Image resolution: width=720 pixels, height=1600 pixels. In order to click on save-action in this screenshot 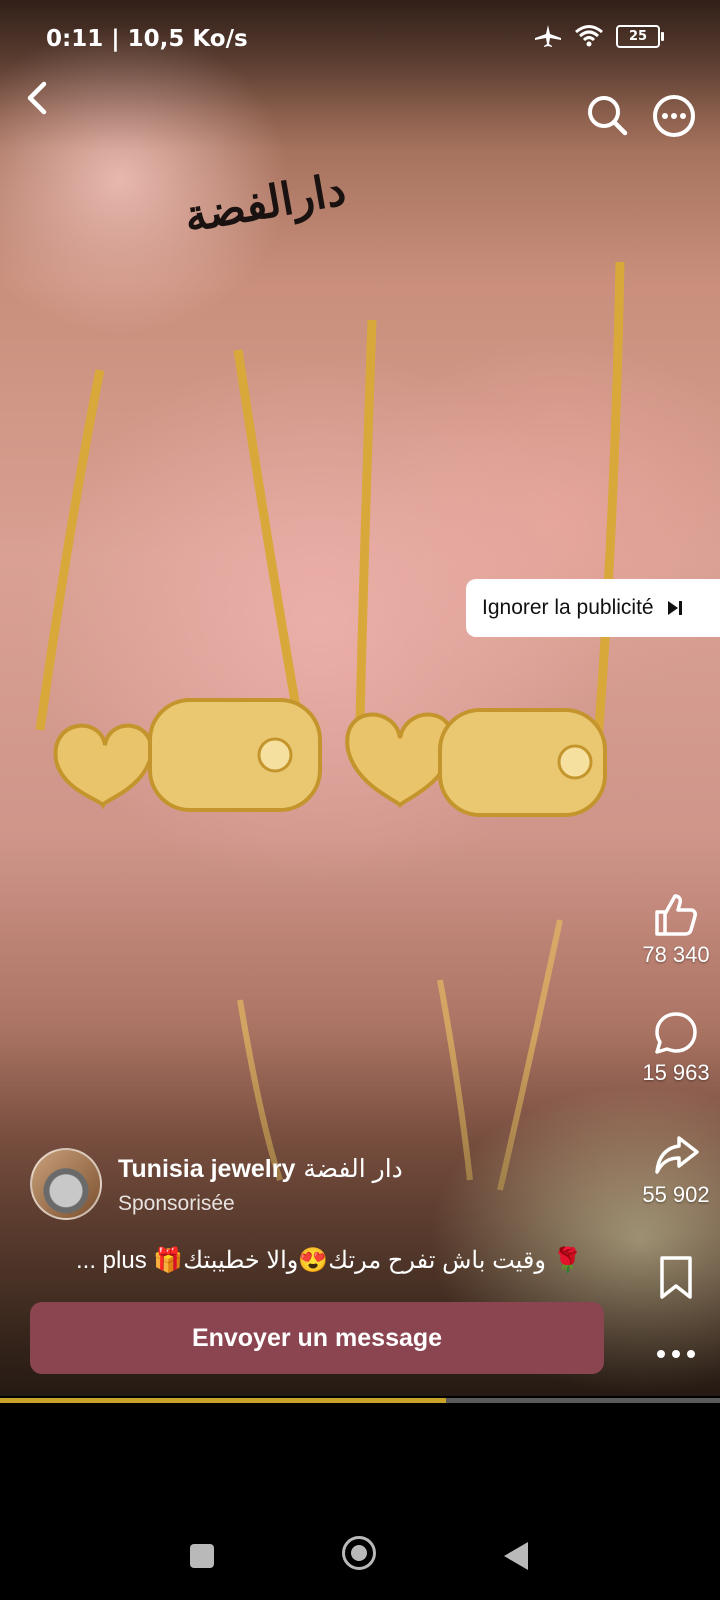, I will do `click(673, 1277)`.